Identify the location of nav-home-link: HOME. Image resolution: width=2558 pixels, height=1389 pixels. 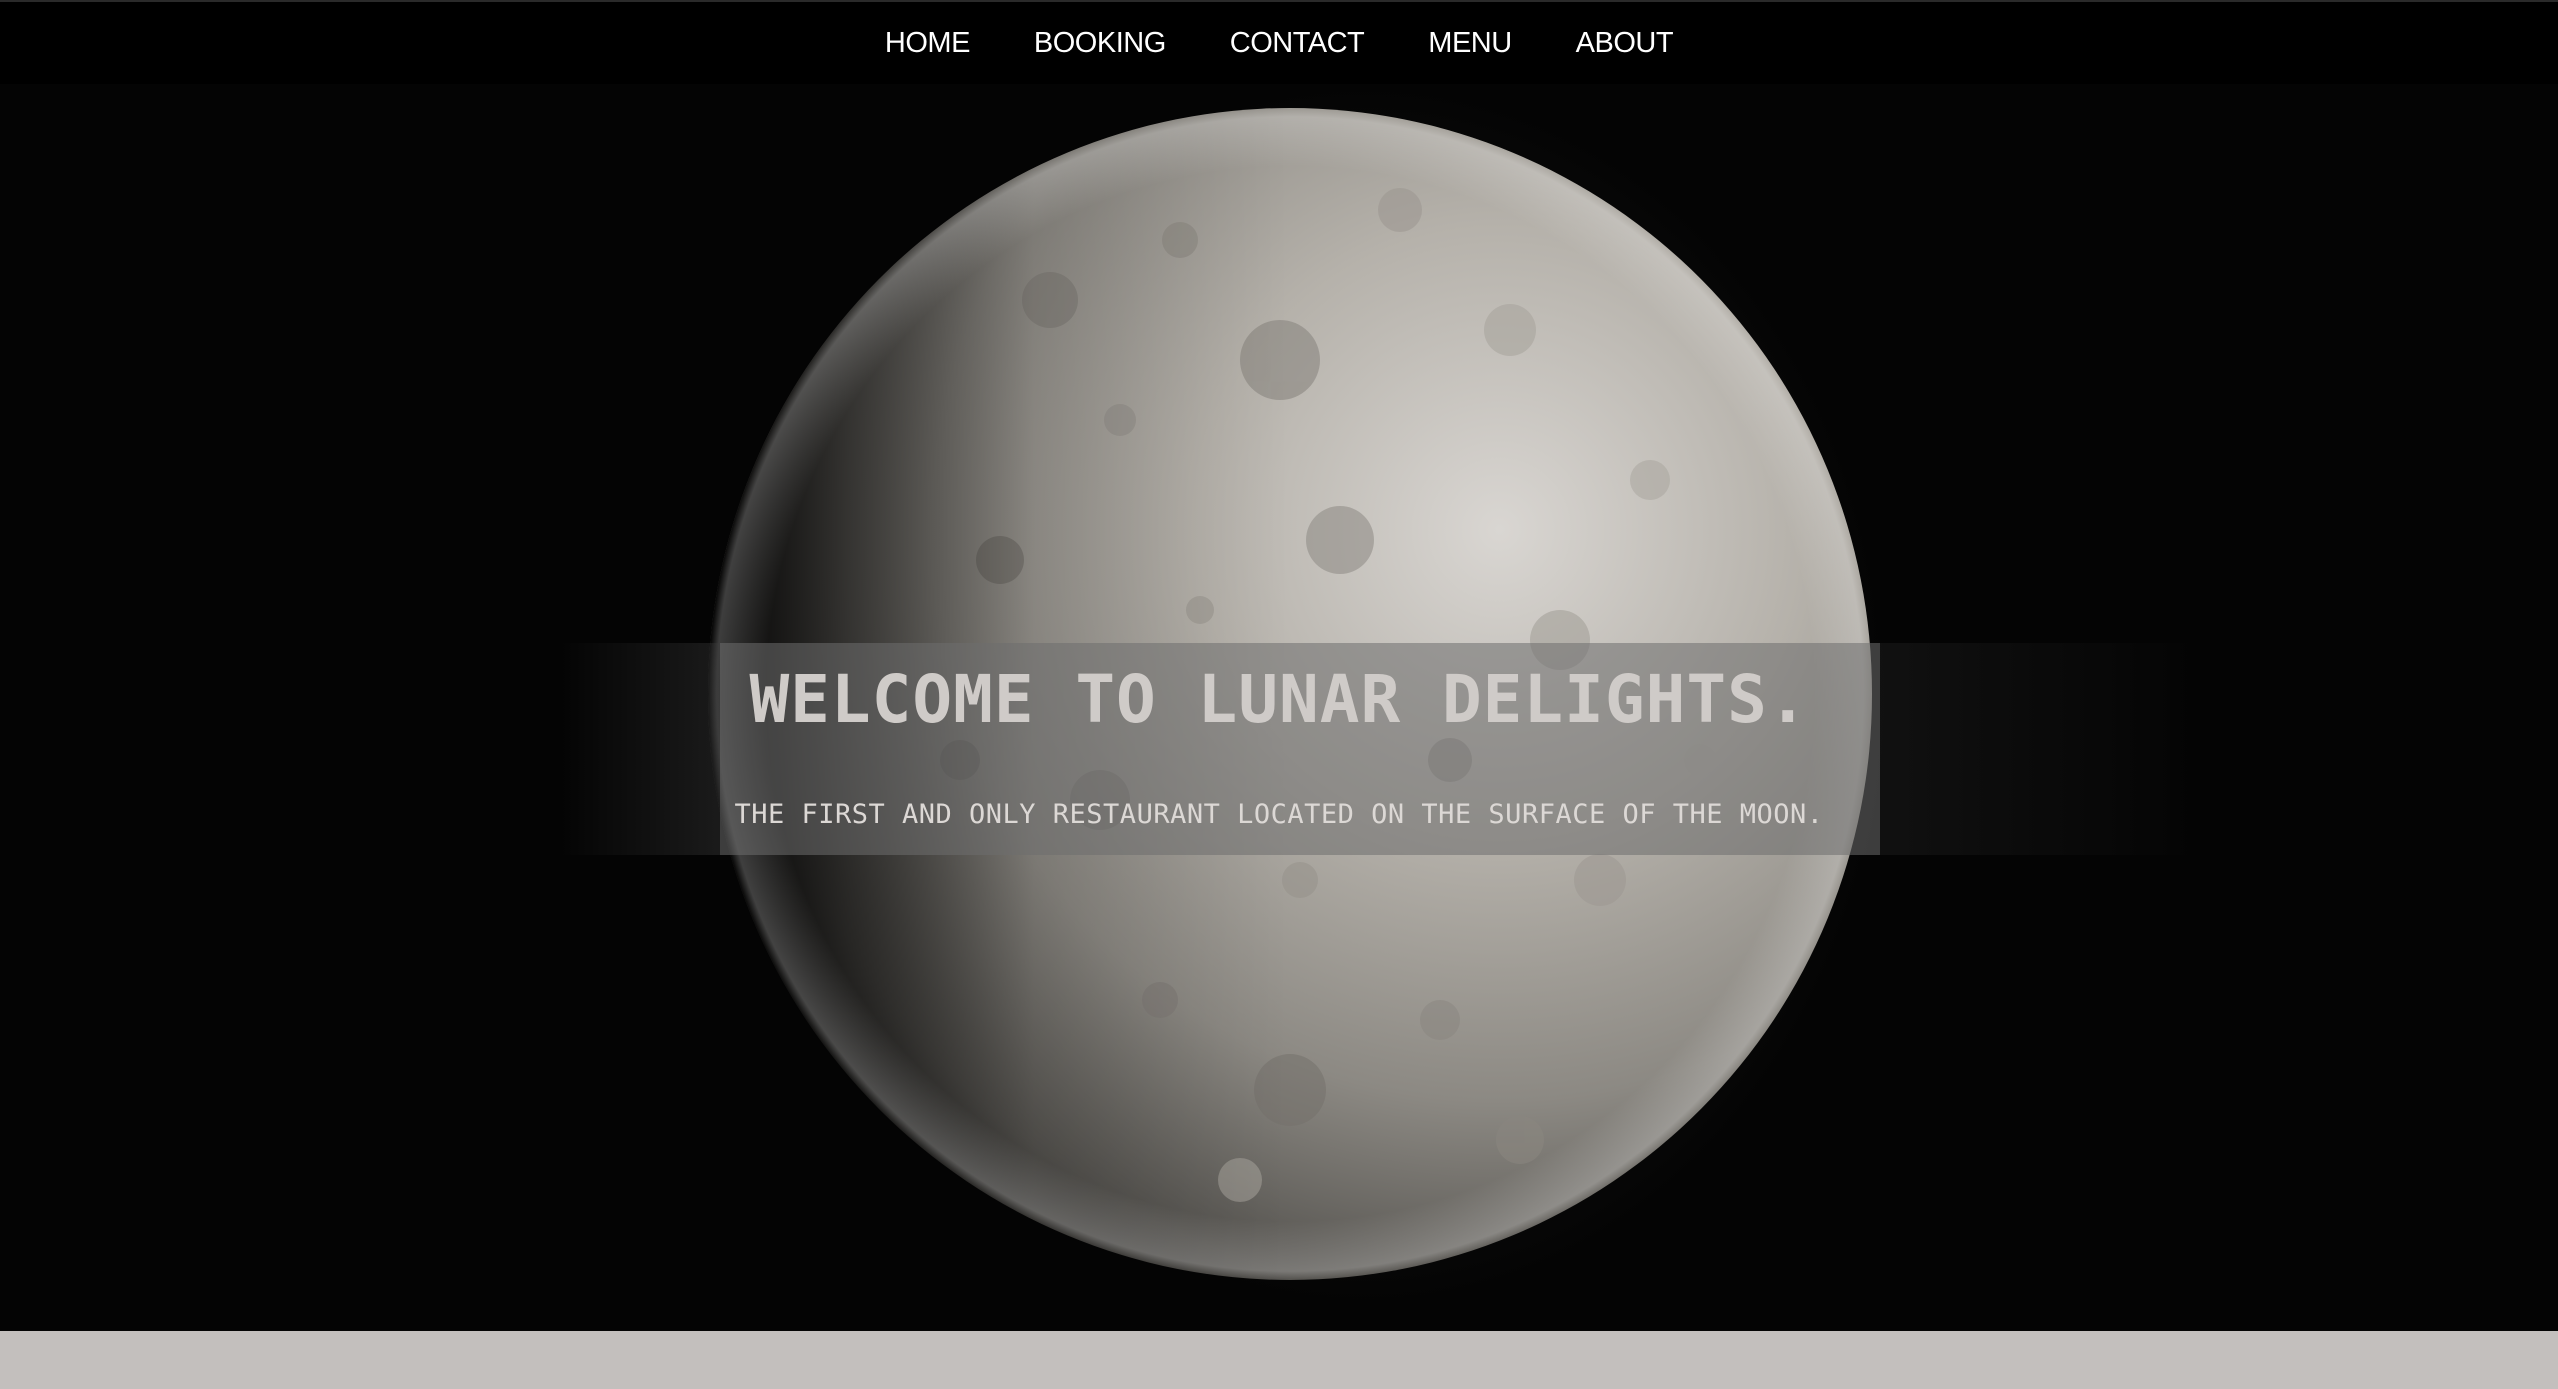
(927, 43).